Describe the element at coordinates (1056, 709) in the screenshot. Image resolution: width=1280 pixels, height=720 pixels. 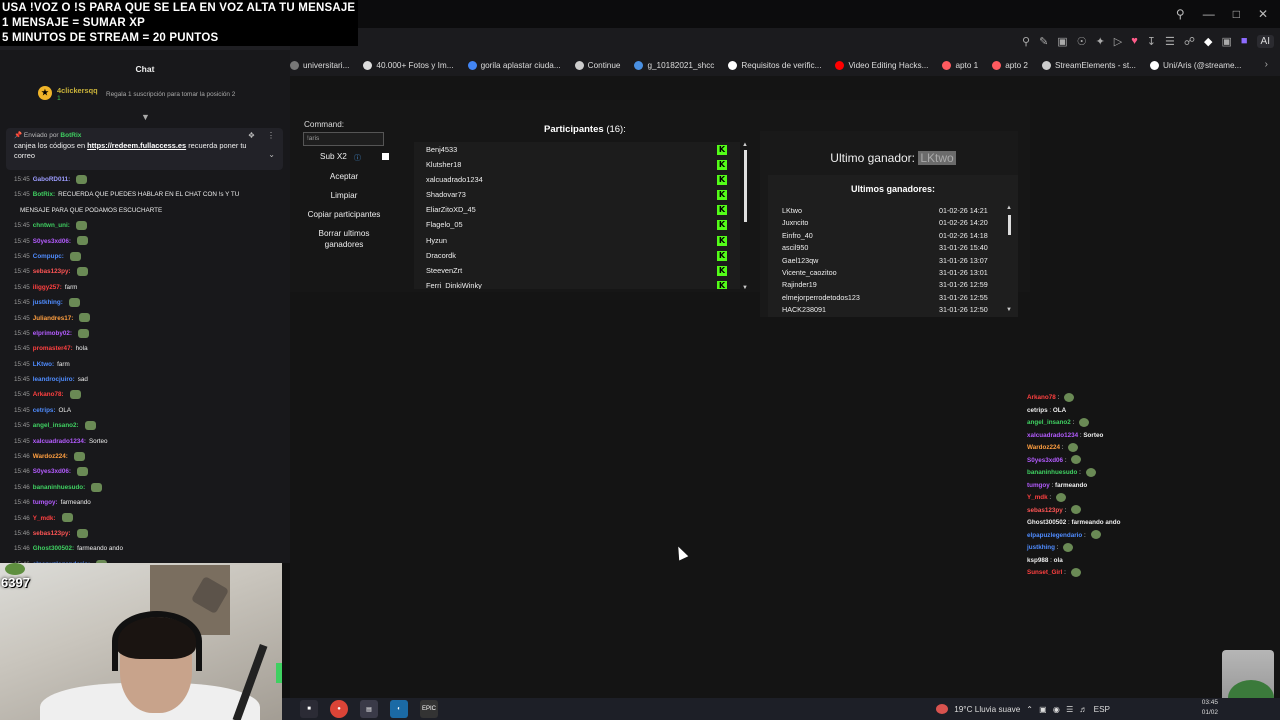
I see `camera-icon: ◉` at that location.